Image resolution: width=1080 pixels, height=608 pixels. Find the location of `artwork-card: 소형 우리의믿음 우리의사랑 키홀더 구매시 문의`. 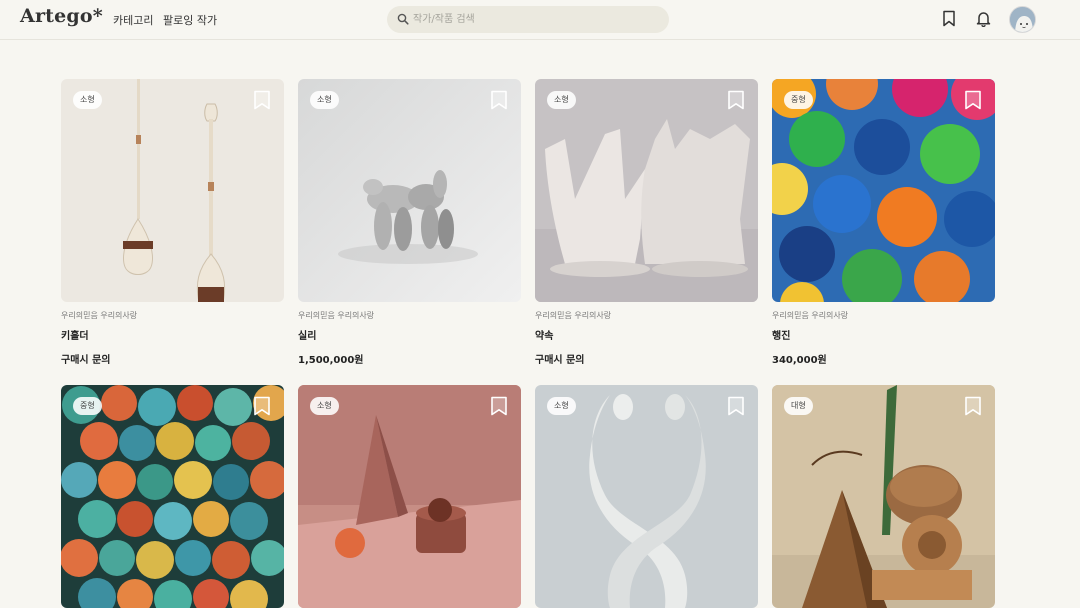

artwork-card: 소형 우리의믿음 우리의사랑 키홀더 구매시 문의 is located at coordinates (172, 222).